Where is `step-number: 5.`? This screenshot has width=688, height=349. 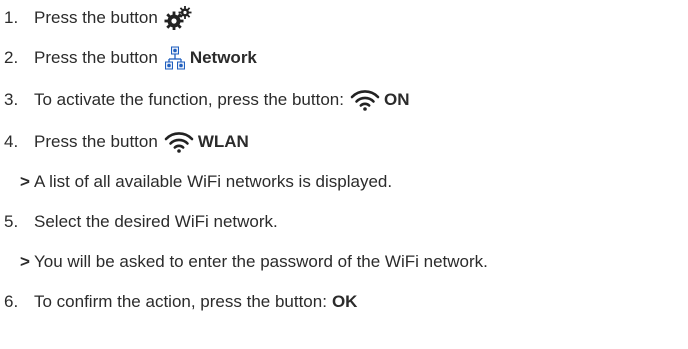 step-number: 5. is located at coordinates (11, 221).